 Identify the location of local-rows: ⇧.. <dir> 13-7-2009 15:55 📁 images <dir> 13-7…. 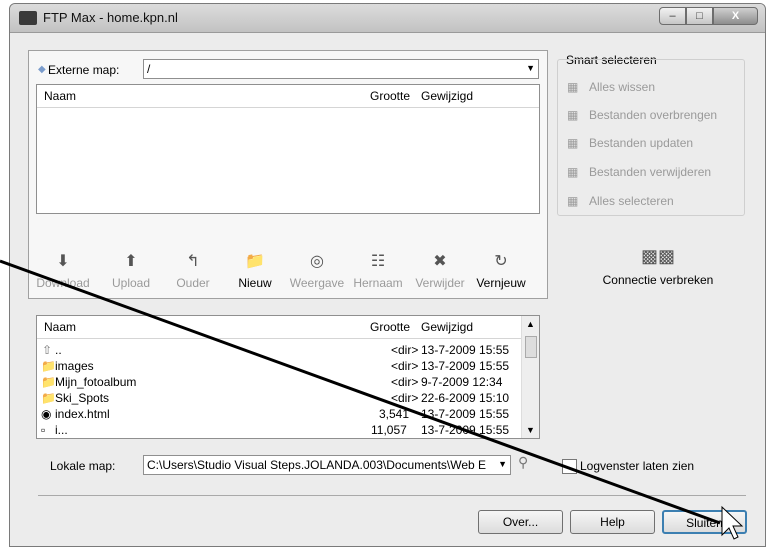
(279, 390).